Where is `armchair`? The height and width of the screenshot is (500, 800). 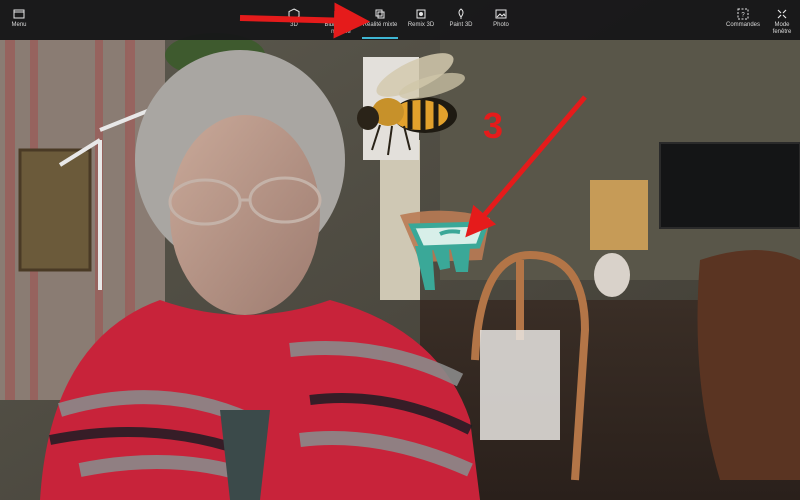 armchair is located at coordinates (748, 365).